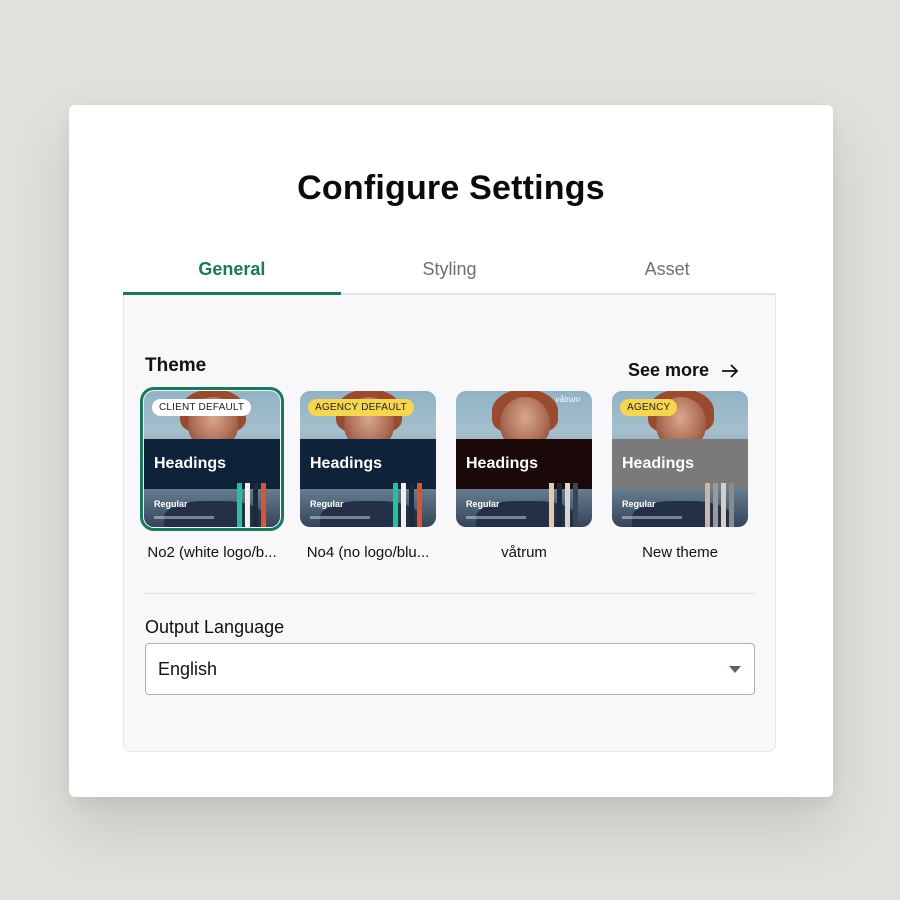 This screenshot has height=900, width=900. Describe the element at coordinates (667, 274) in the screenshot. I see `tab-asset: Asset` at that location.